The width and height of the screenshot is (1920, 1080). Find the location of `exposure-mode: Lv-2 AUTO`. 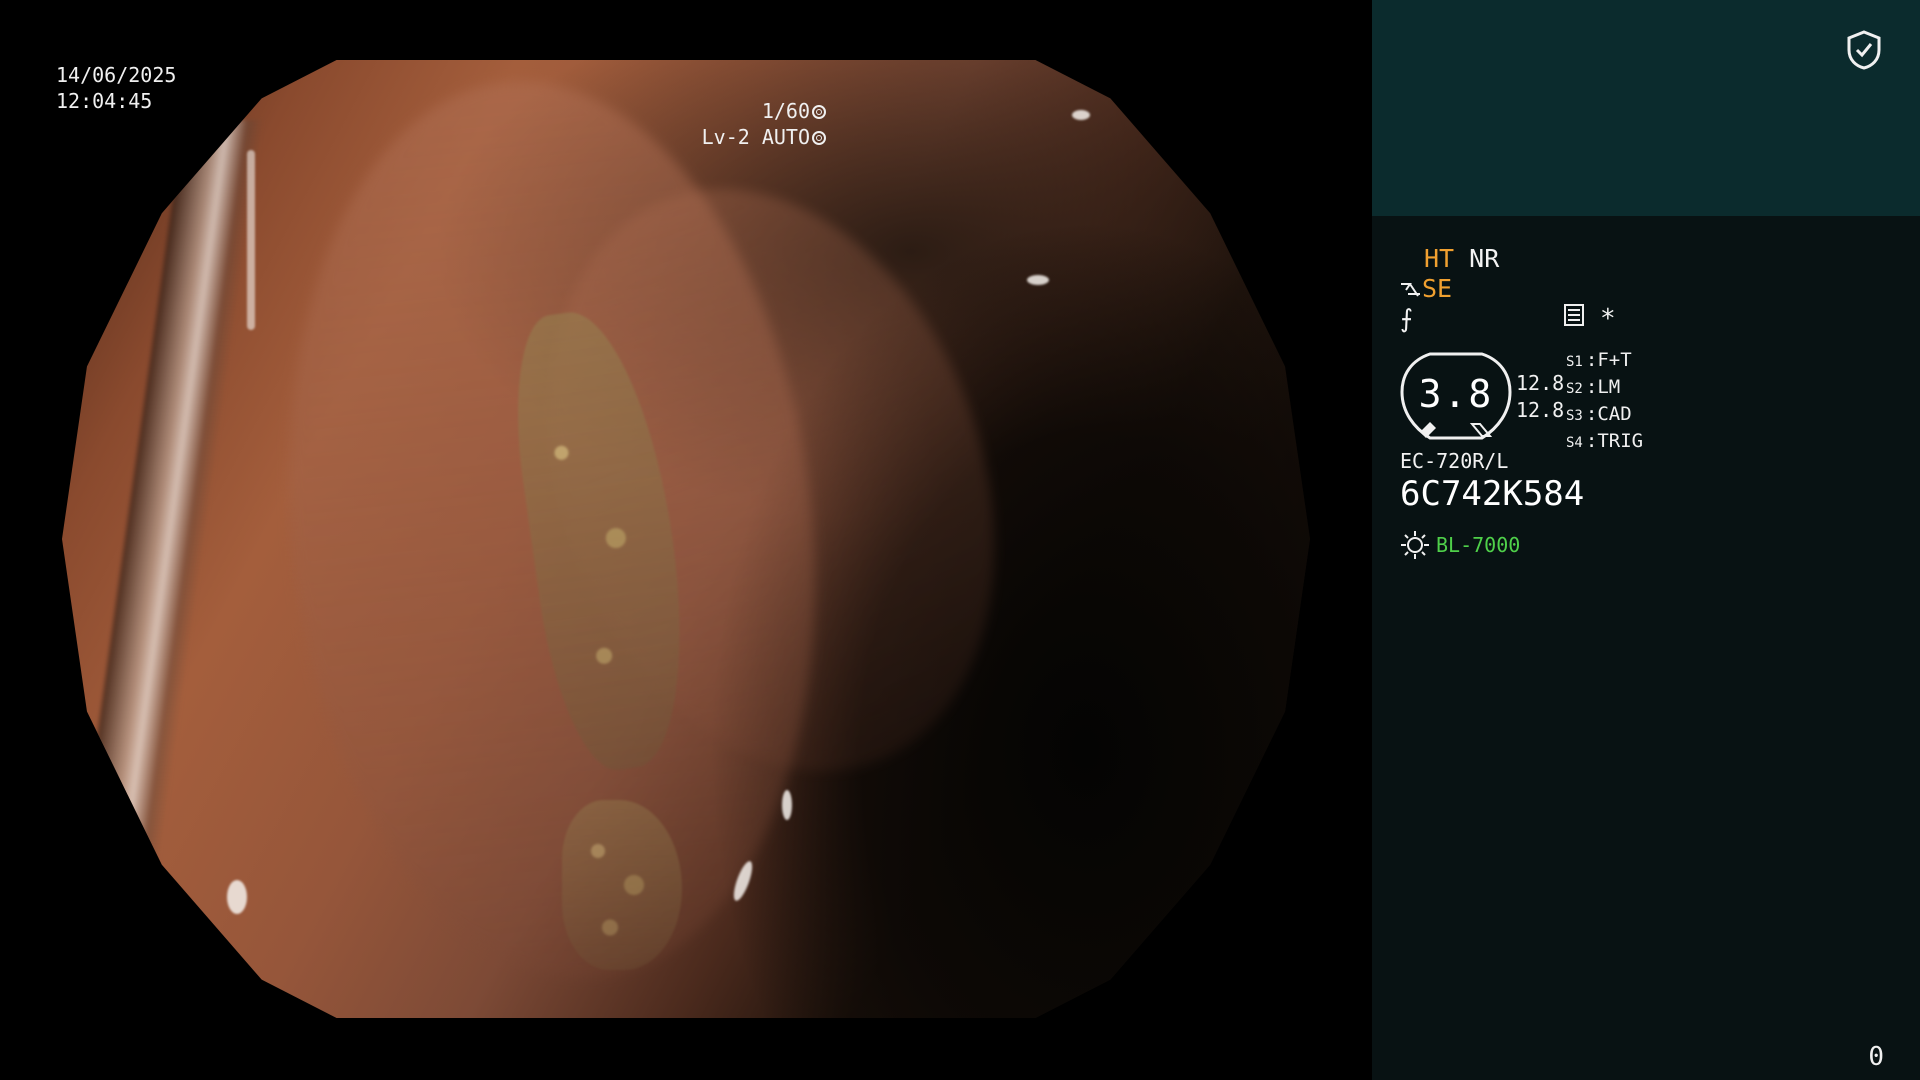

exposure-mode: Lv-2 AUTO is located at coordinates (755, 137).